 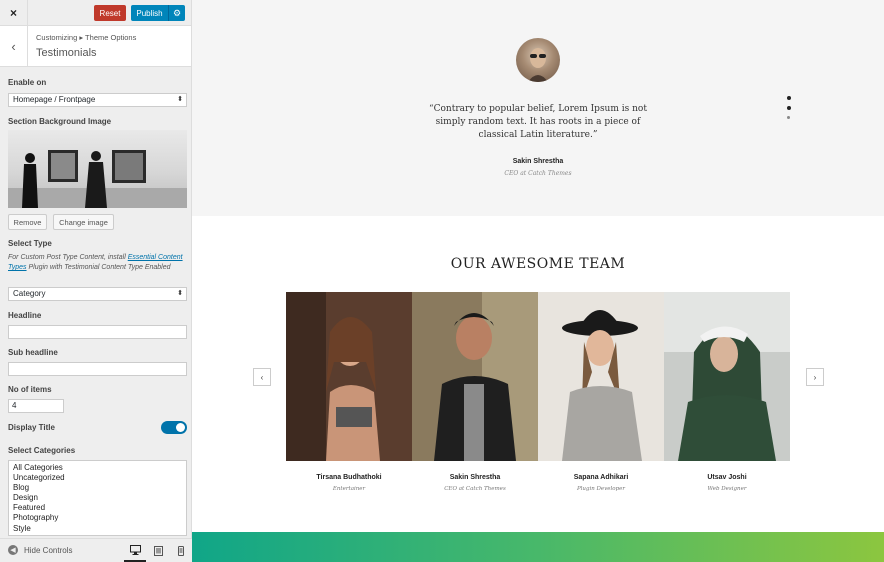 I want to click on no-of-items-input: 4, so click(x=36, y=406).